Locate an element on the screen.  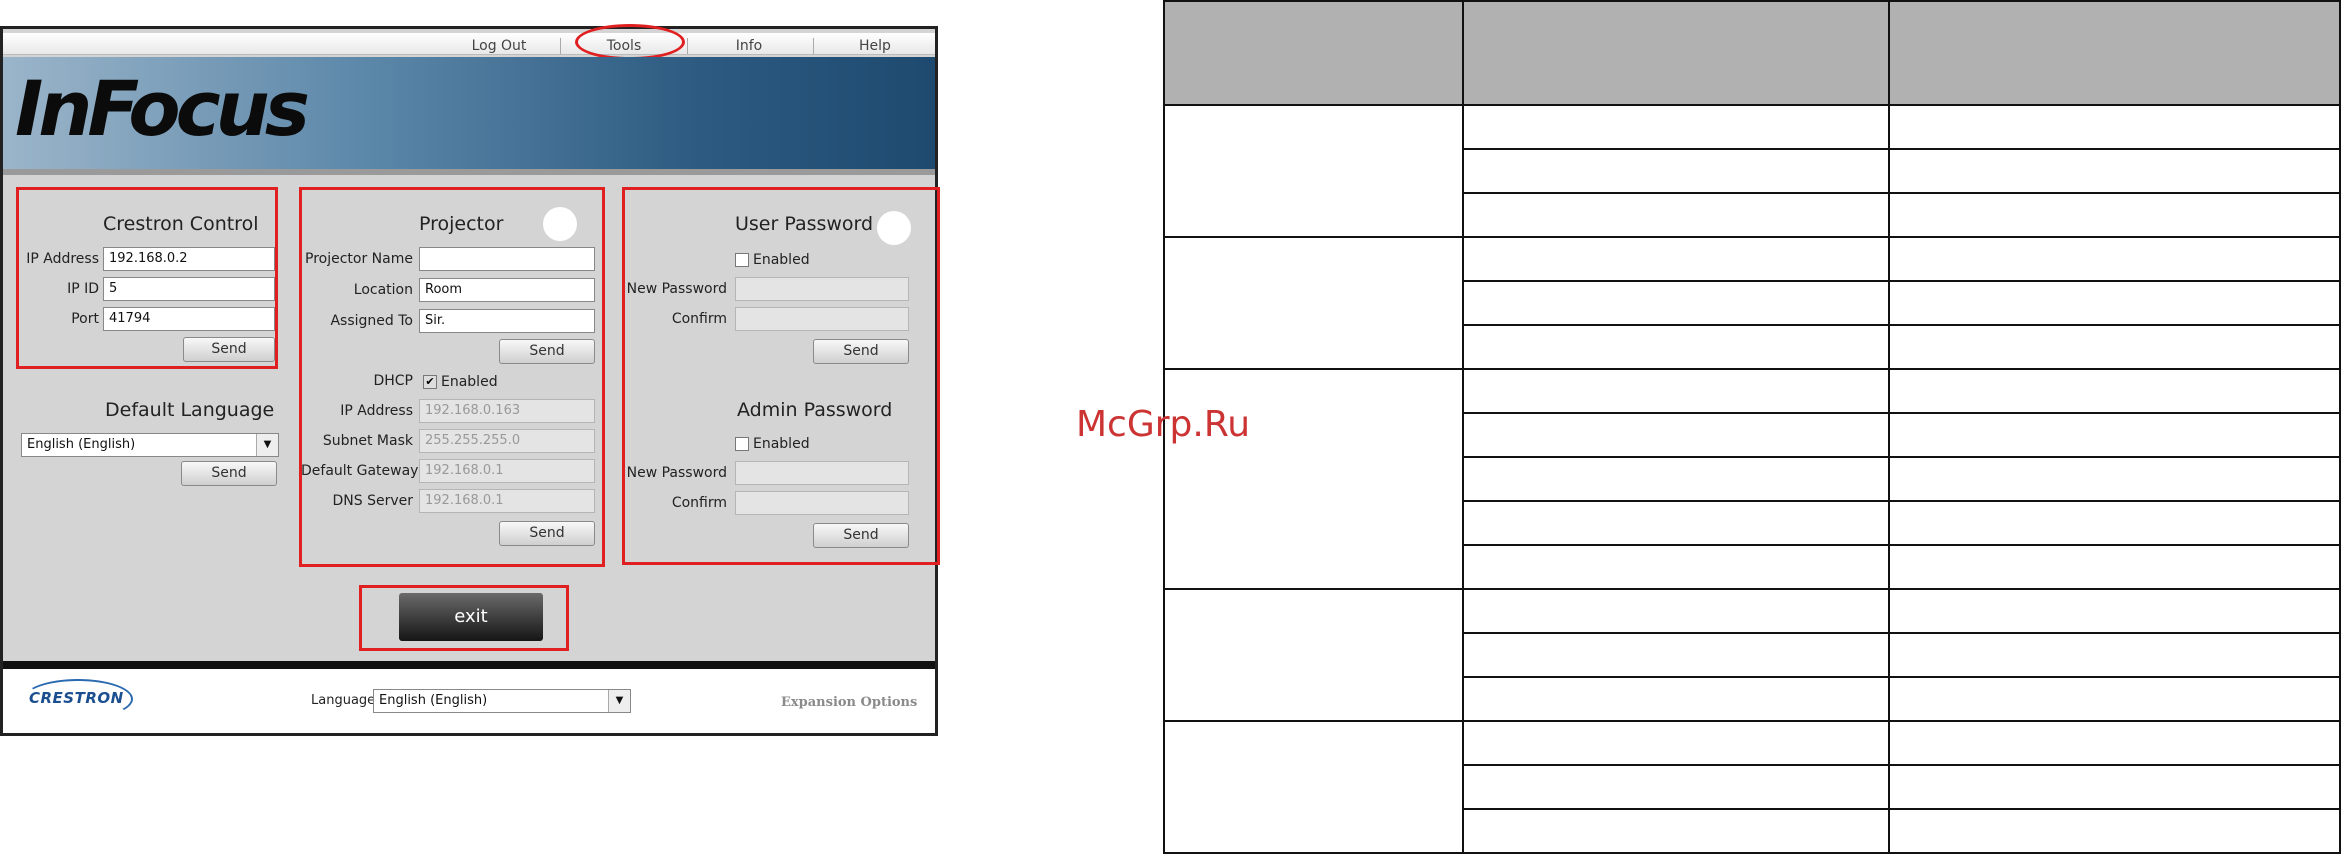
projector-marker-circle is located at coordinates (560, 224).